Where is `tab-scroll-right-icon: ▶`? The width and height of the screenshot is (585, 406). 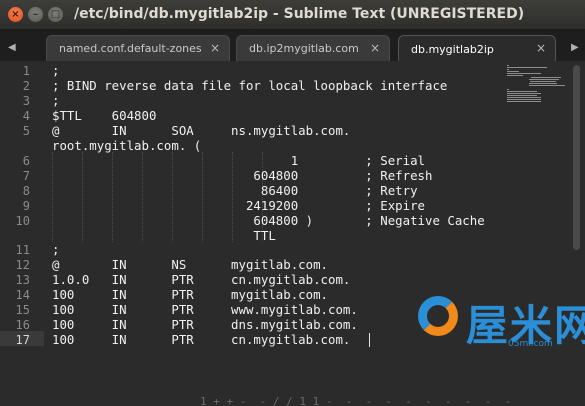 tab-scroll-right-icon: ▶ is located at coordinates (575, 47).